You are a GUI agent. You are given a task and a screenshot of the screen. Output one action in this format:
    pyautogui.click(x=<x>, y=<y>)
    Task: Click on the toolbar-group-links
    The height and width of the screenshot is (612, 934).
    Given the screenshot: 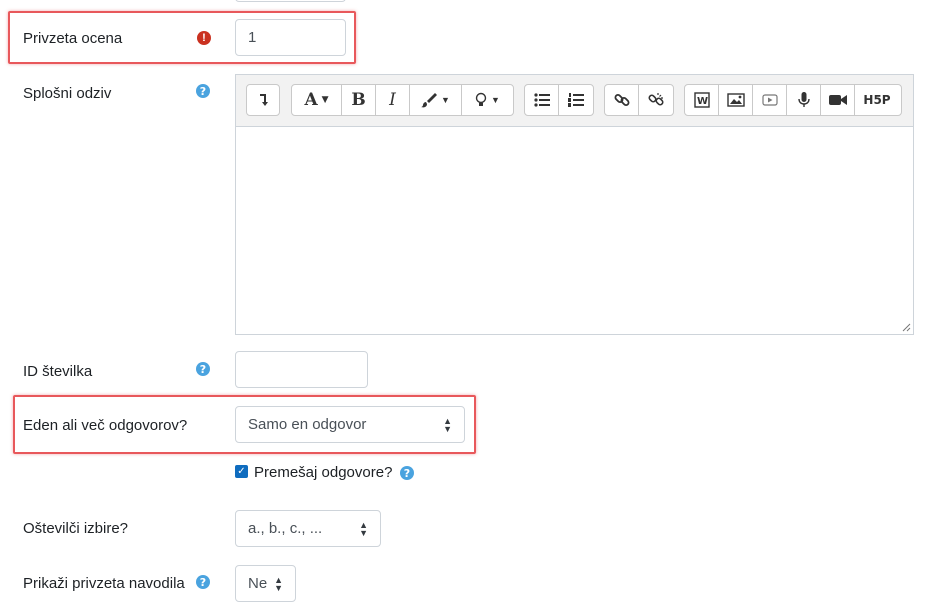 What is the action you would take?
    pyautogui.click(x=639, y=100)
    